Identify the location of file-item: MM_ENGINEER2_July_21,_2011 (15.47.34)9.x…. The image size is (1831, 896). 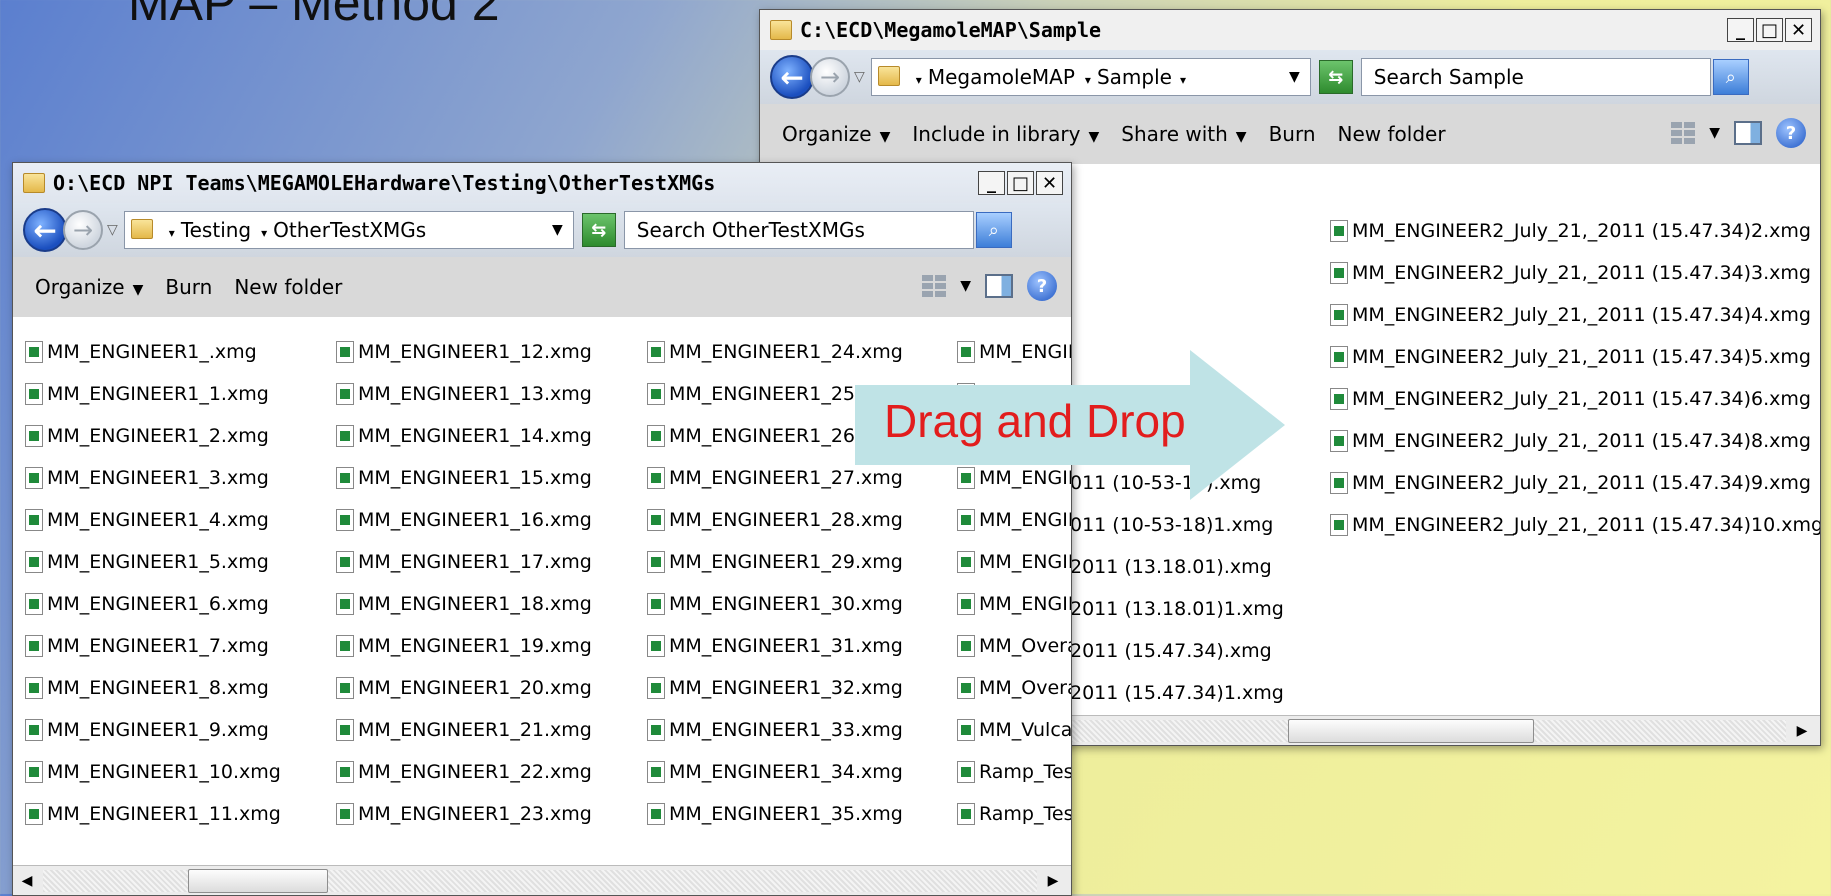
(1570, 483).